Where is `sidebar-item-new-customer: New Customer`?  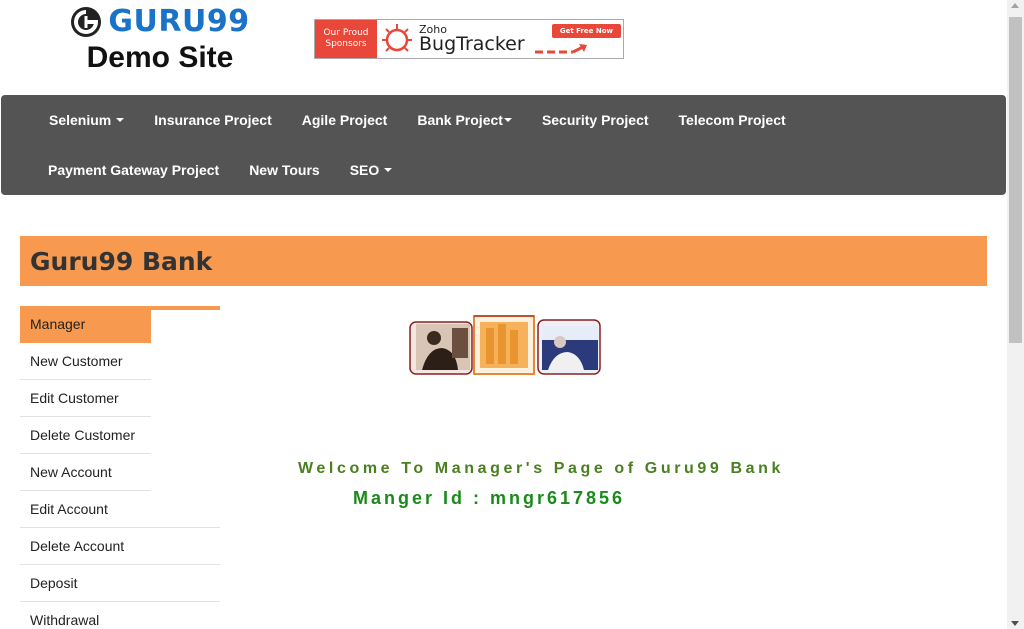
sidebar-item-new-customer: New Customer is located at coordinates (85, 361).